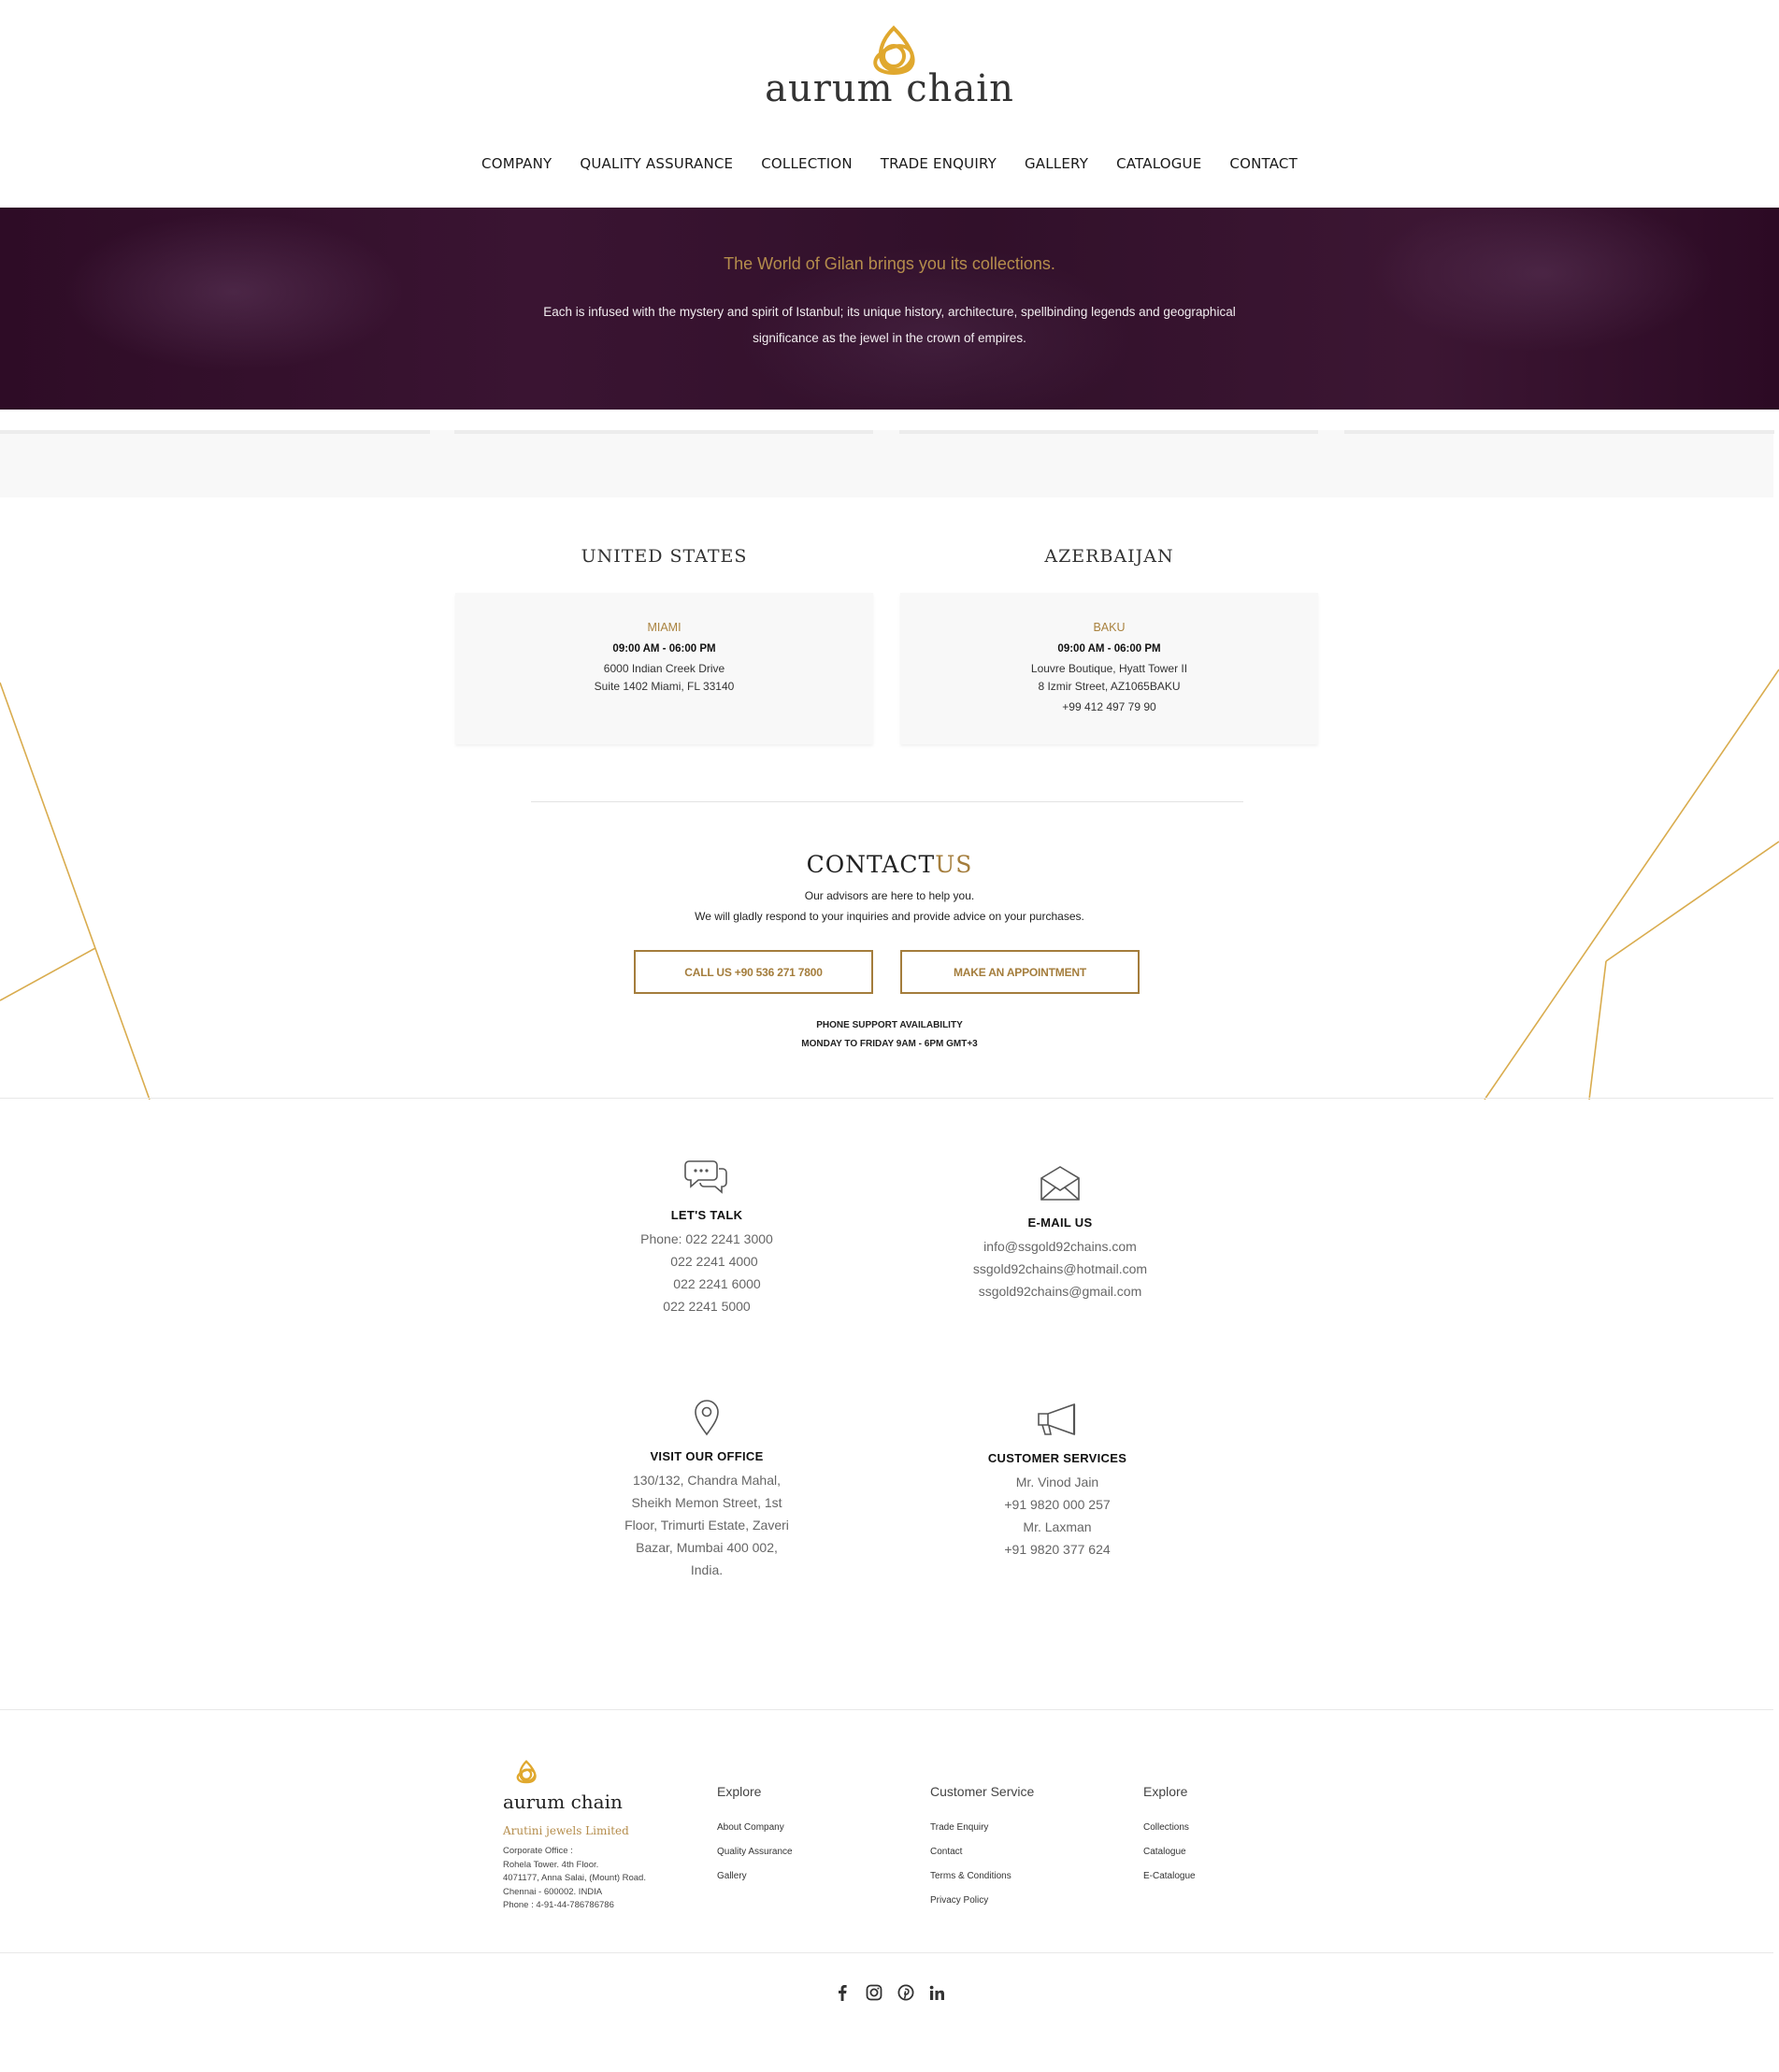  I want to click on service-contact-line: +91 9820 000 257, so click(1057, 1504).